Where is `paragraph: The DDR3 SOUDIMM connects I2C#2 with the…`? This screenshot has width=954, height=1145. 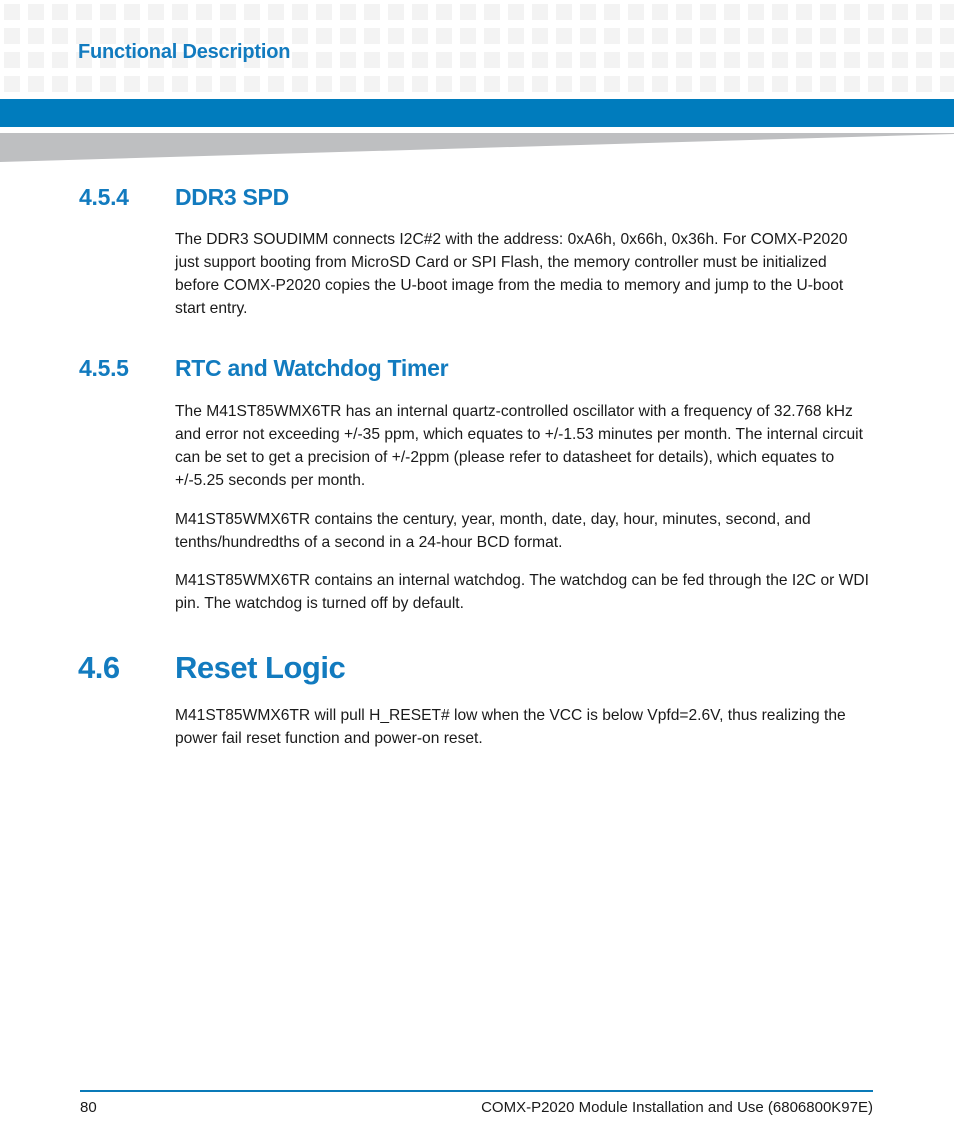
paragraph: The DDR3 SOUDIMM connects I2C#2 with the… is located at coordinates (511, 274).